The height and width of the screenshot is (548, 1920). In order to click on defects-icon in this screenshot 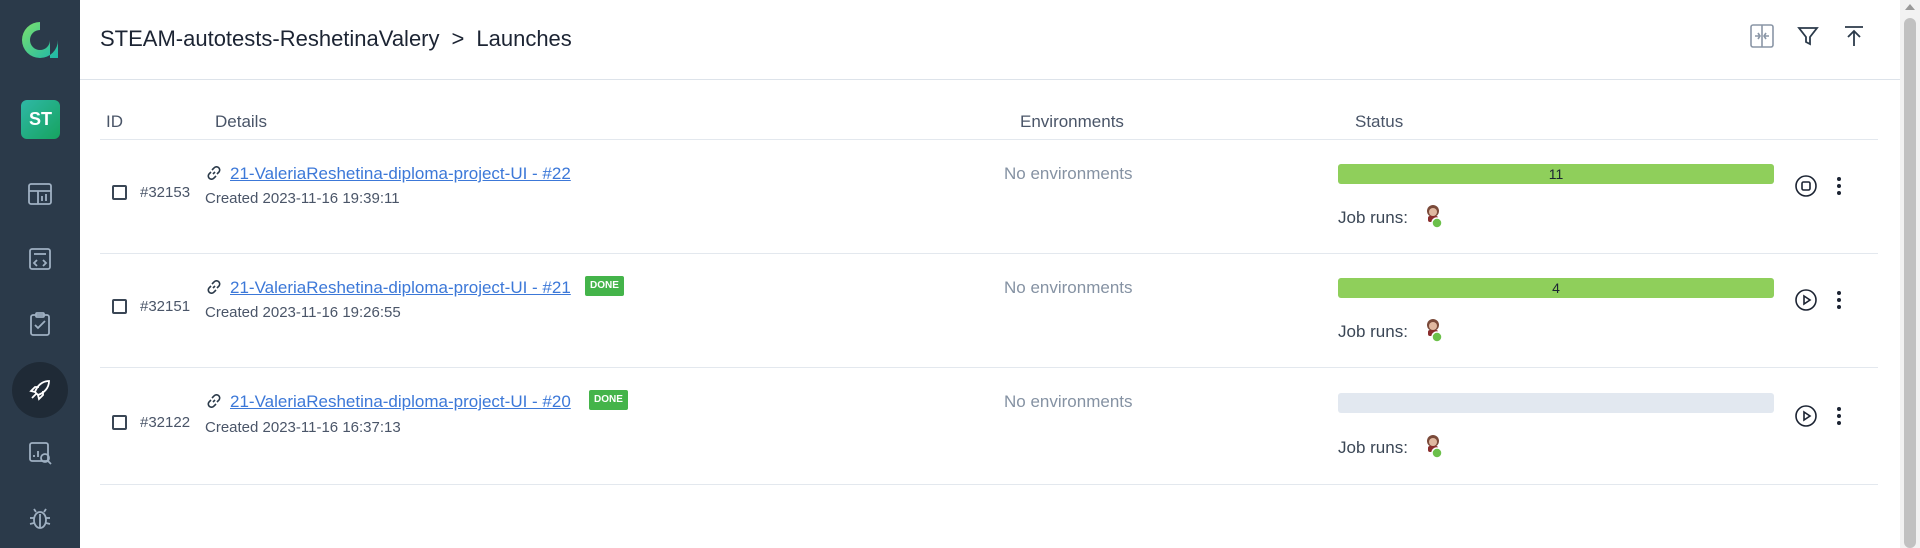, I will do `click(40, 518)`.